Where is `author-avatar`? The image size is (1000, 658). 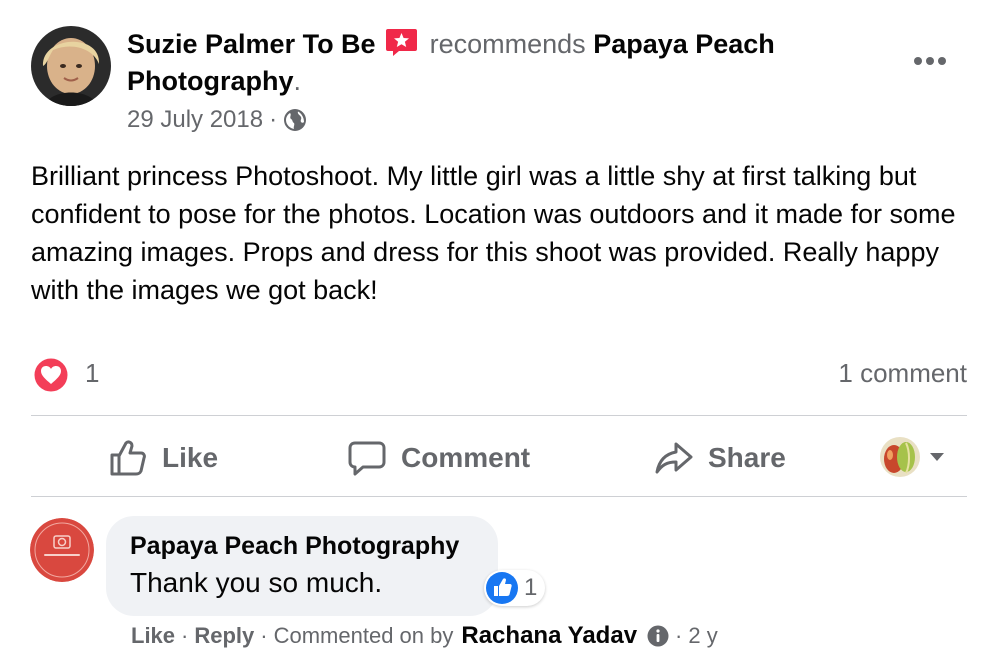 author-avatar is located at coordinates (71, 66).